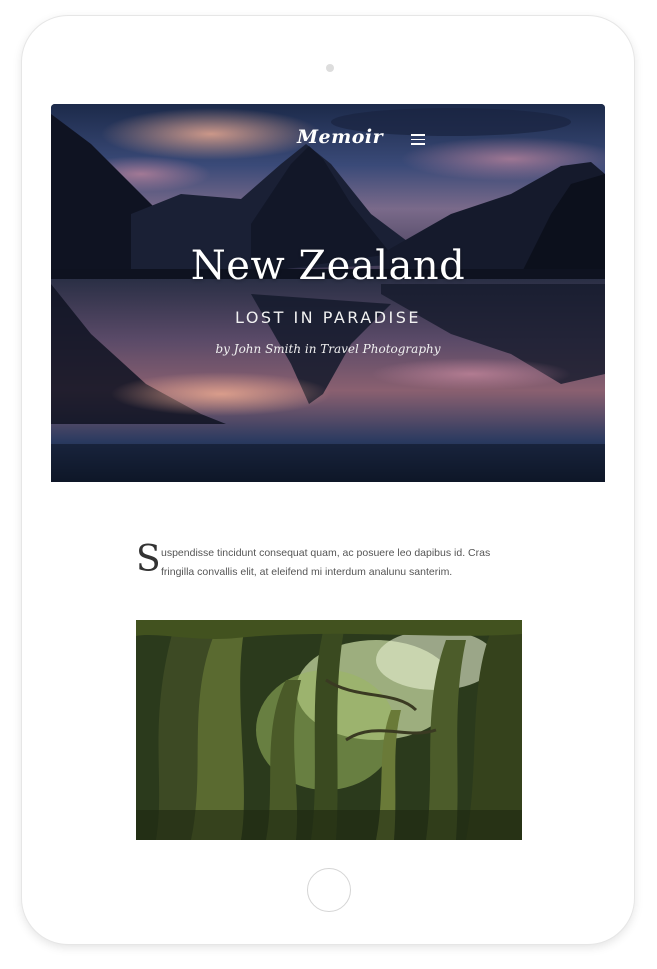 The image size is (657, 969). I want to click on hero-byline: by John Smith in Travel Photography, so click(328, 349).